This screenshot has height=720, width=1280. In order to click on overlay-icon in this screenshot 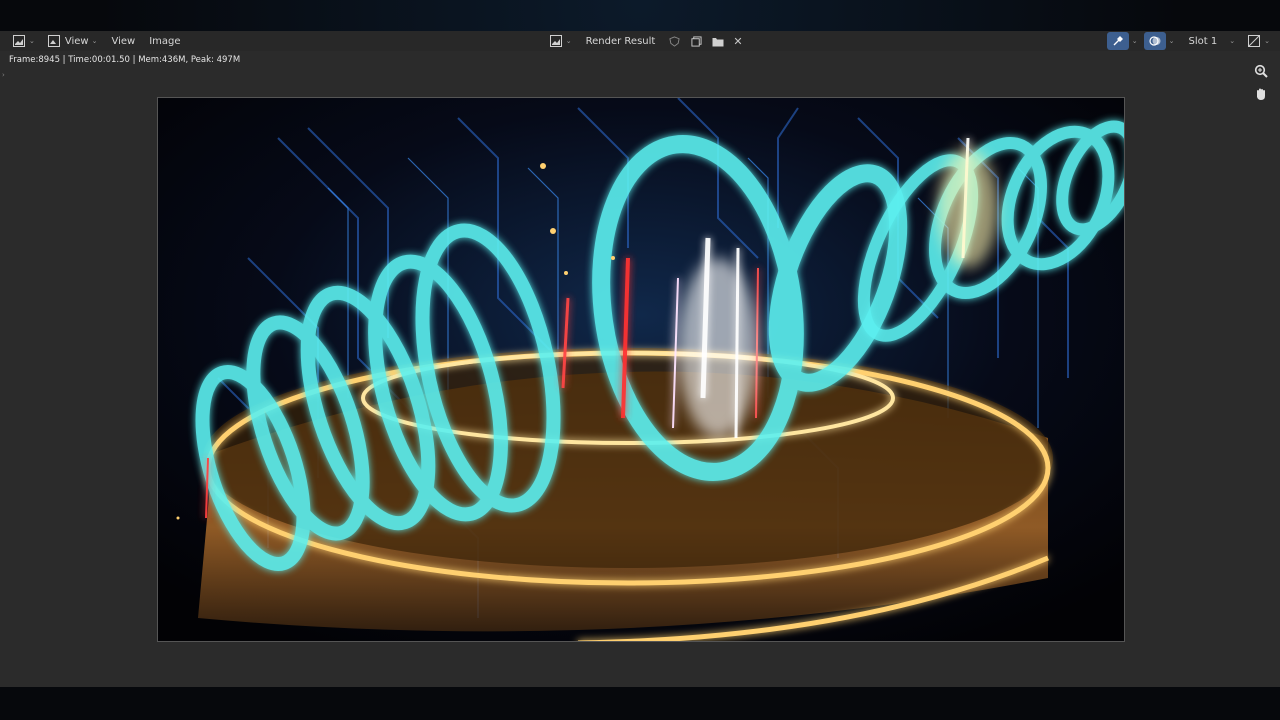, I will do `click(1155, 41)`.